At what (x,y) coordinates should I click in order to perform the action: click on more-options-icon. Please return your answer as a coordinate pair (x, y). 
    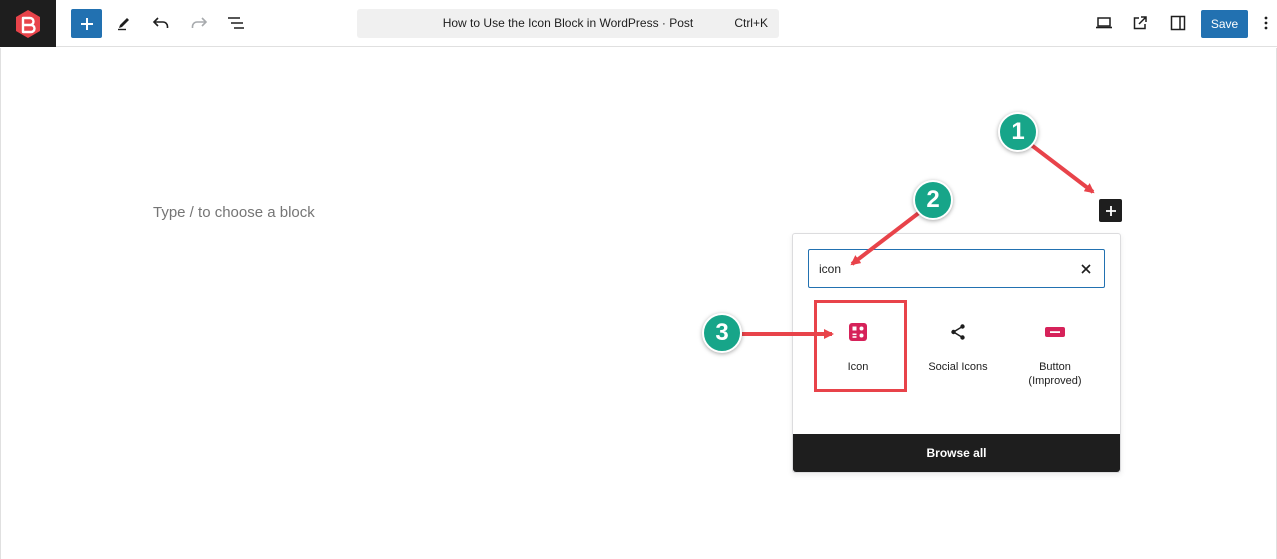
    Looking at the image, I should click on (1266, 23).